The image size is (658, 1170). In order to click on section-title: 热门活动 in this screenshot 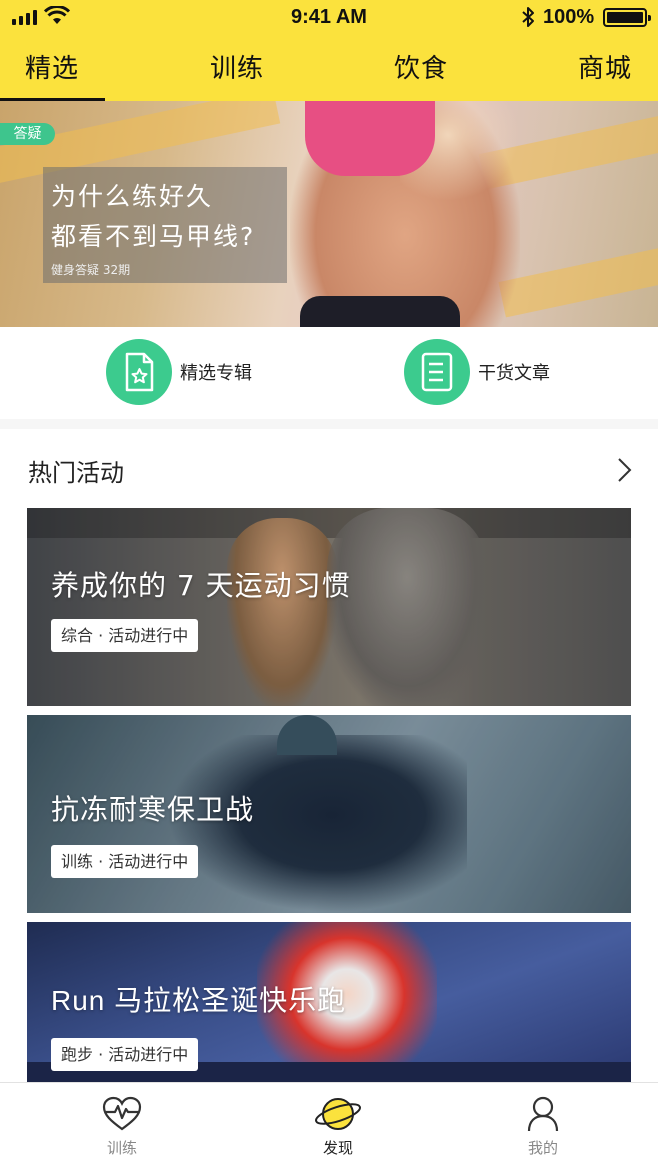, I will do `click(76, 473)`.